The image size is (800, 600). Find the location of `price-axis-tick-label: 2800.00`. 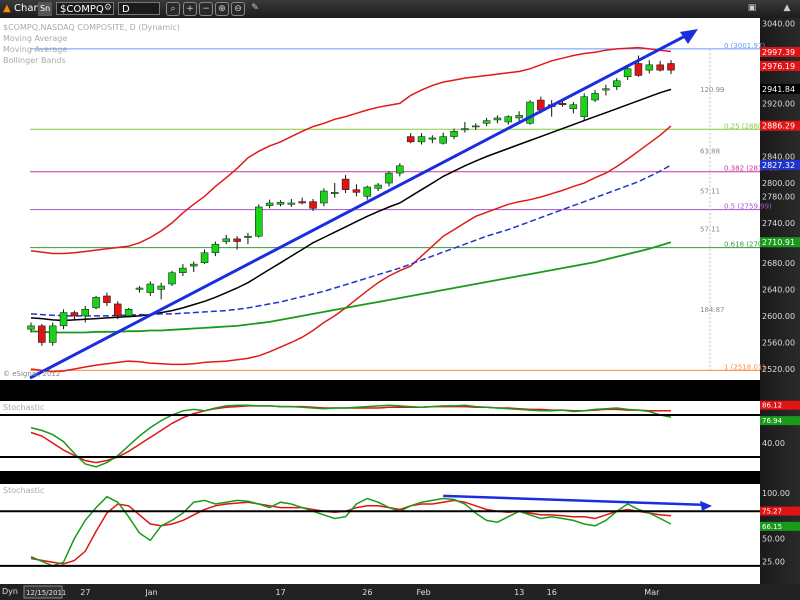

price-axis-tick-label: 2800.00 is located at coordinates (778, 183).